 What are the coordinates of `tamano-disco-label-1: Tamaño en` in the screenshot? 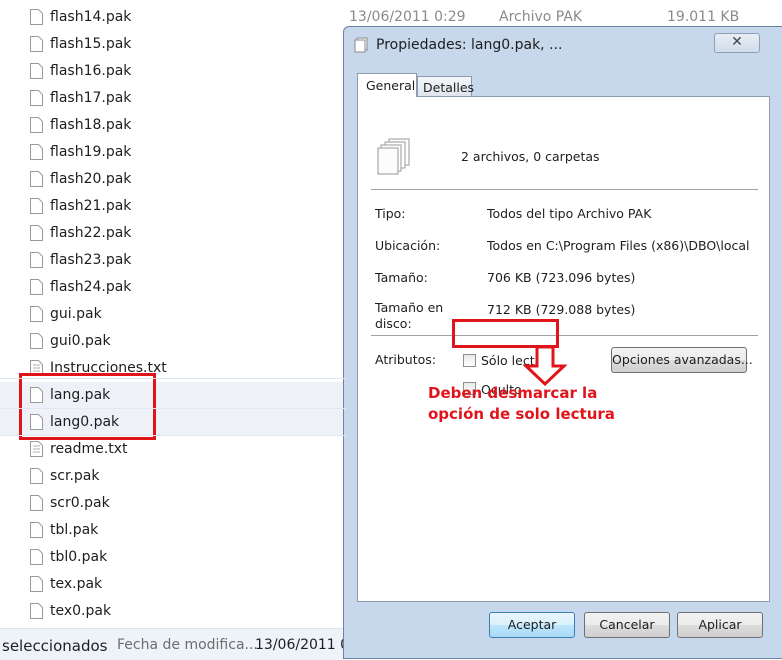 It's located at (409, 307).